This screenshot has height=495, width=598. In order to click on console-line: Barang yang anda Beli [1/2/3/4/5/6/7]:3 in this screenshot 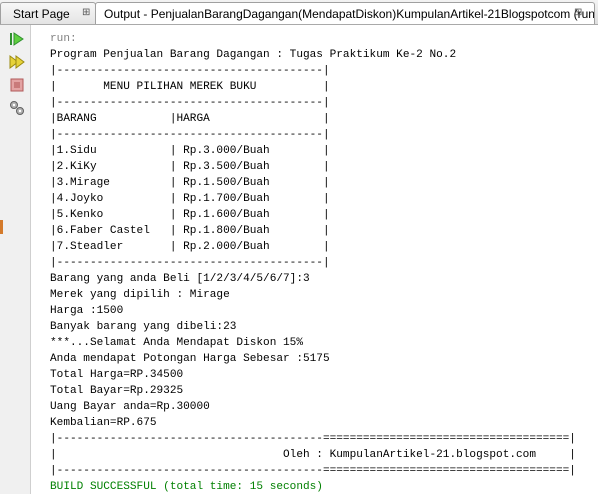, I will do `click(180, 279)`.